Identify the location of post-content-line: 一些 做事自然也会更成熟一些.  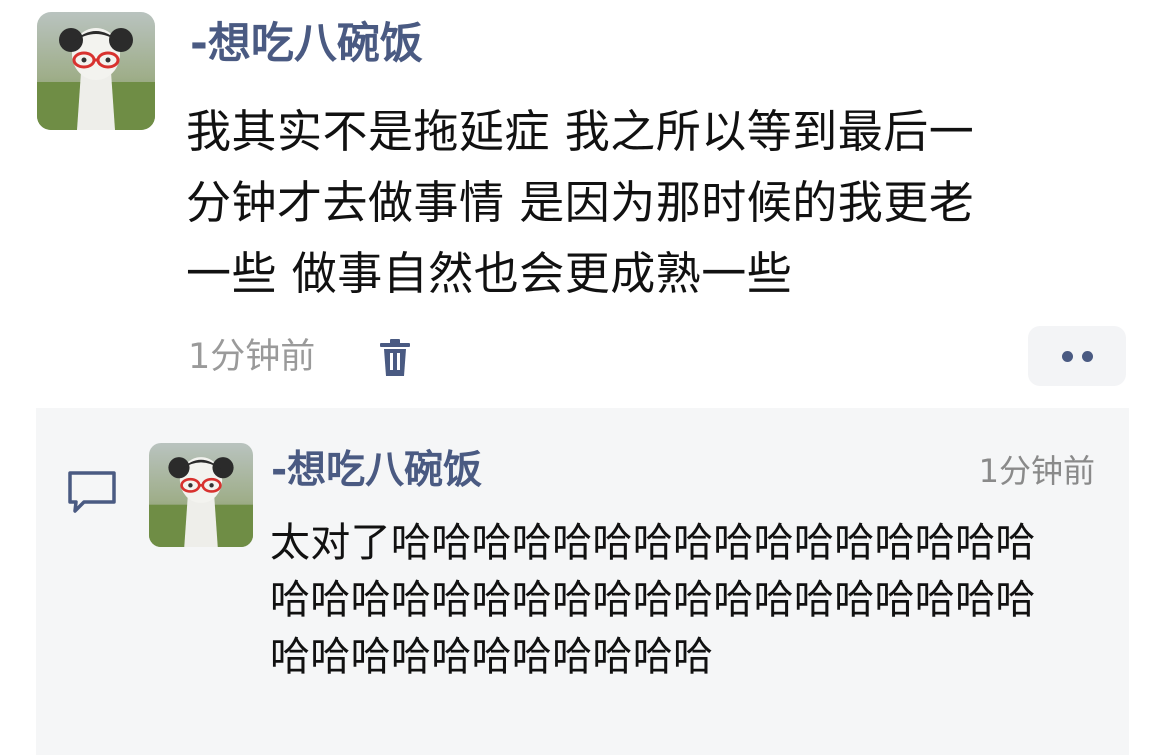
(489, 273).